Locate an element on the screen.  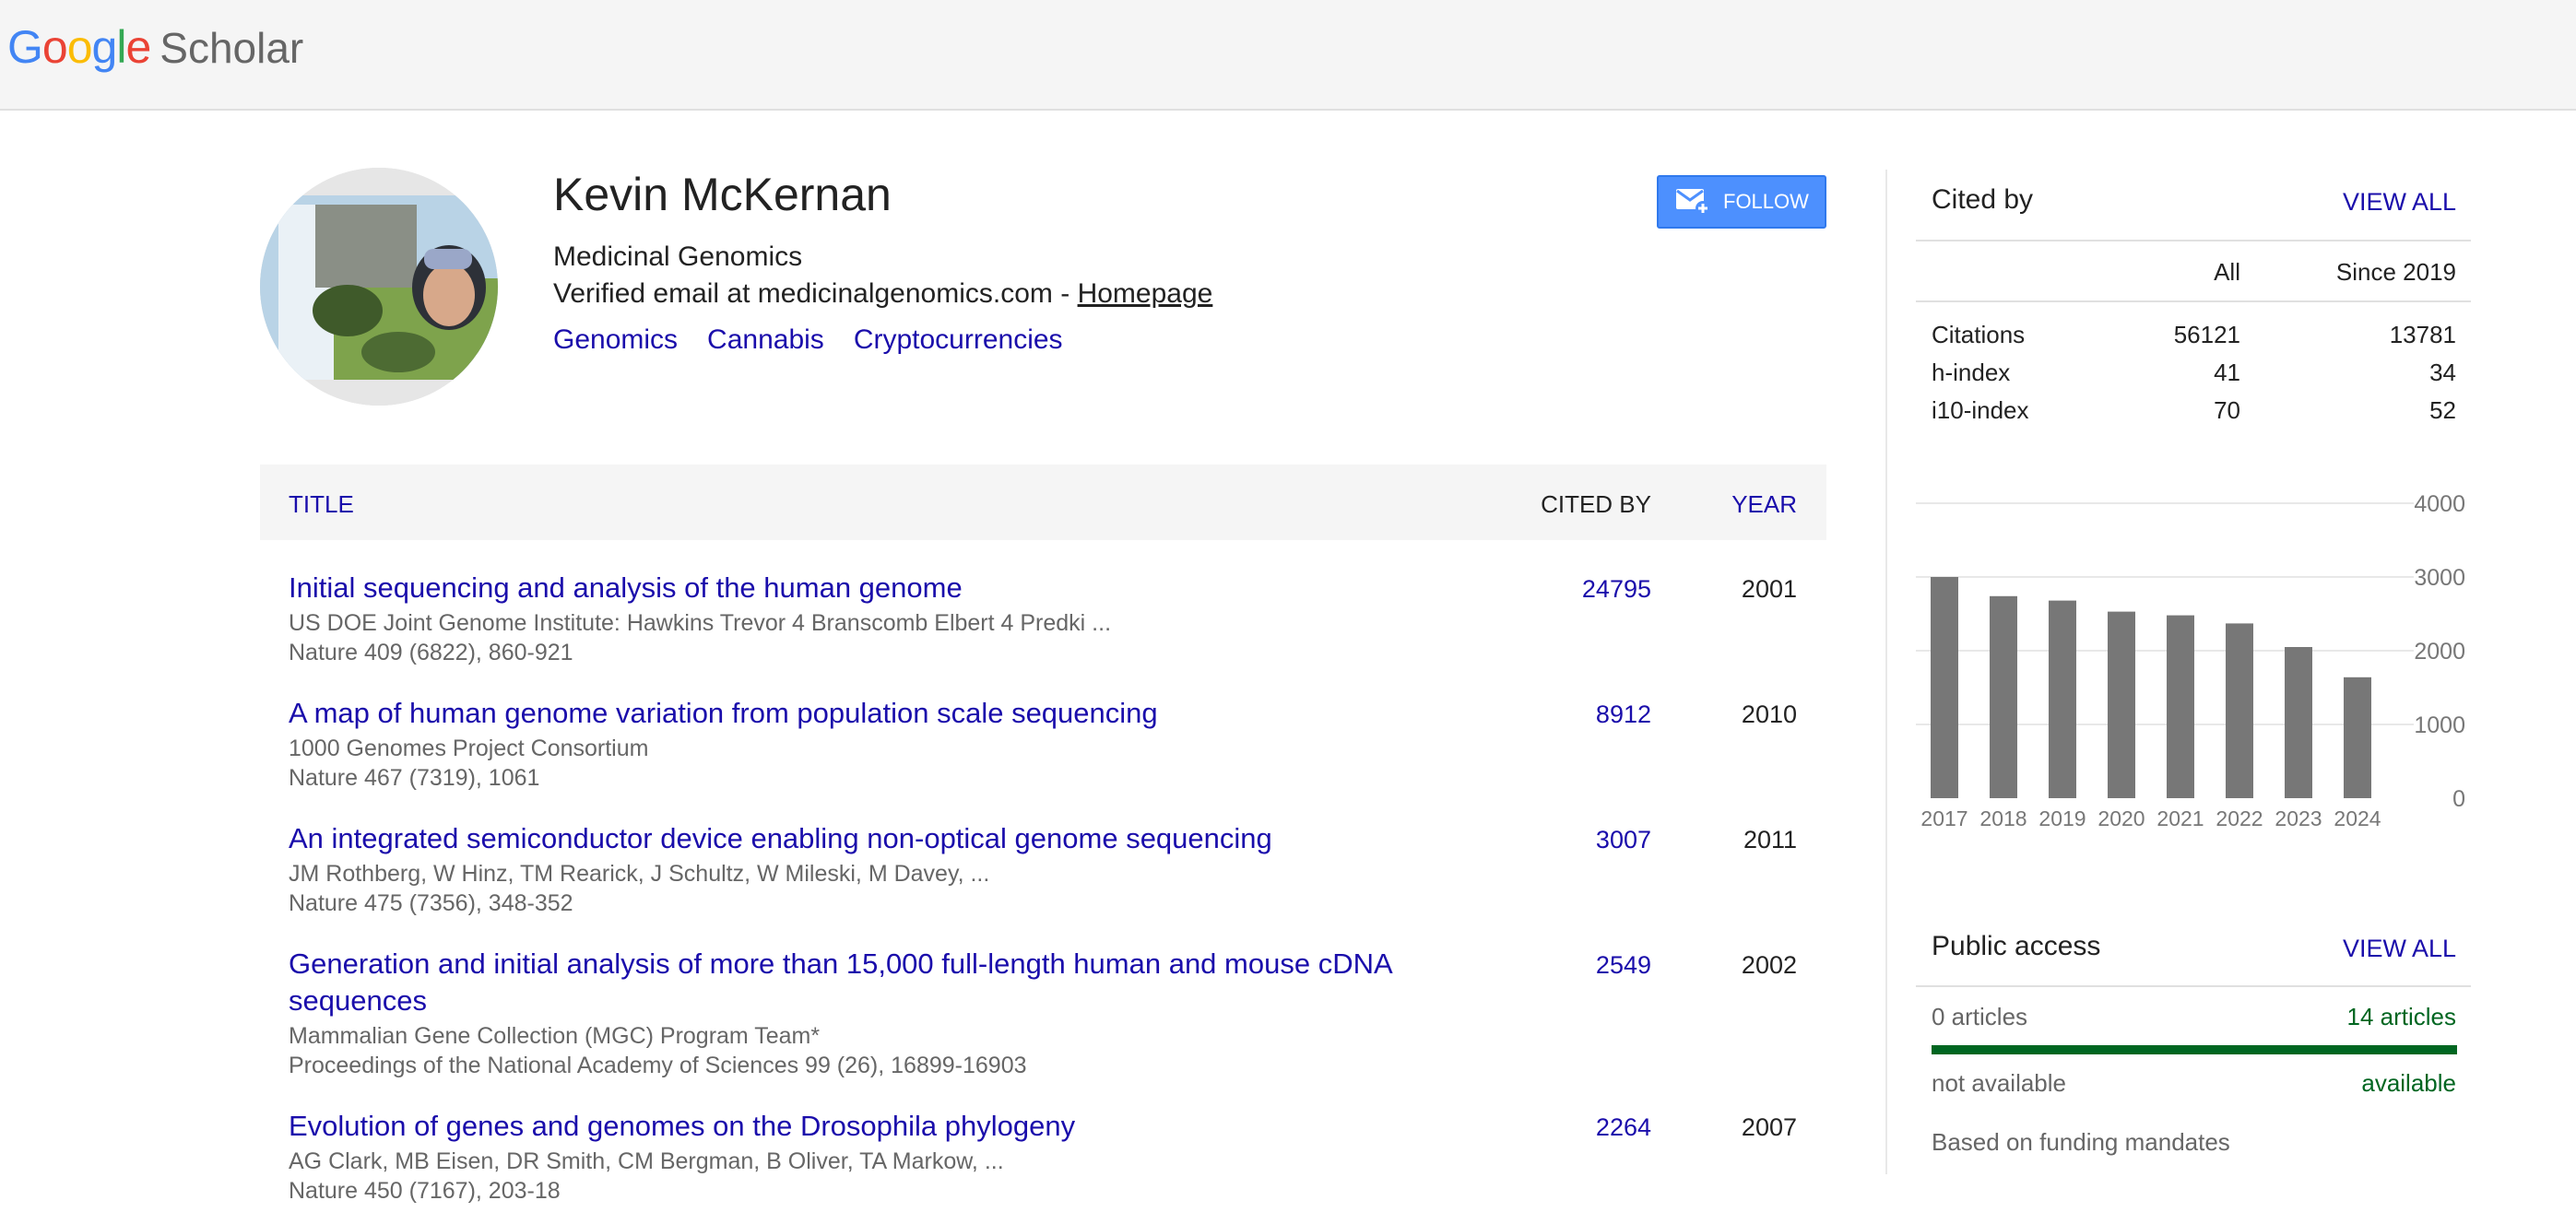
cited-by-header: Cited by VIEW ALL is located at coordinates (2193, 204).